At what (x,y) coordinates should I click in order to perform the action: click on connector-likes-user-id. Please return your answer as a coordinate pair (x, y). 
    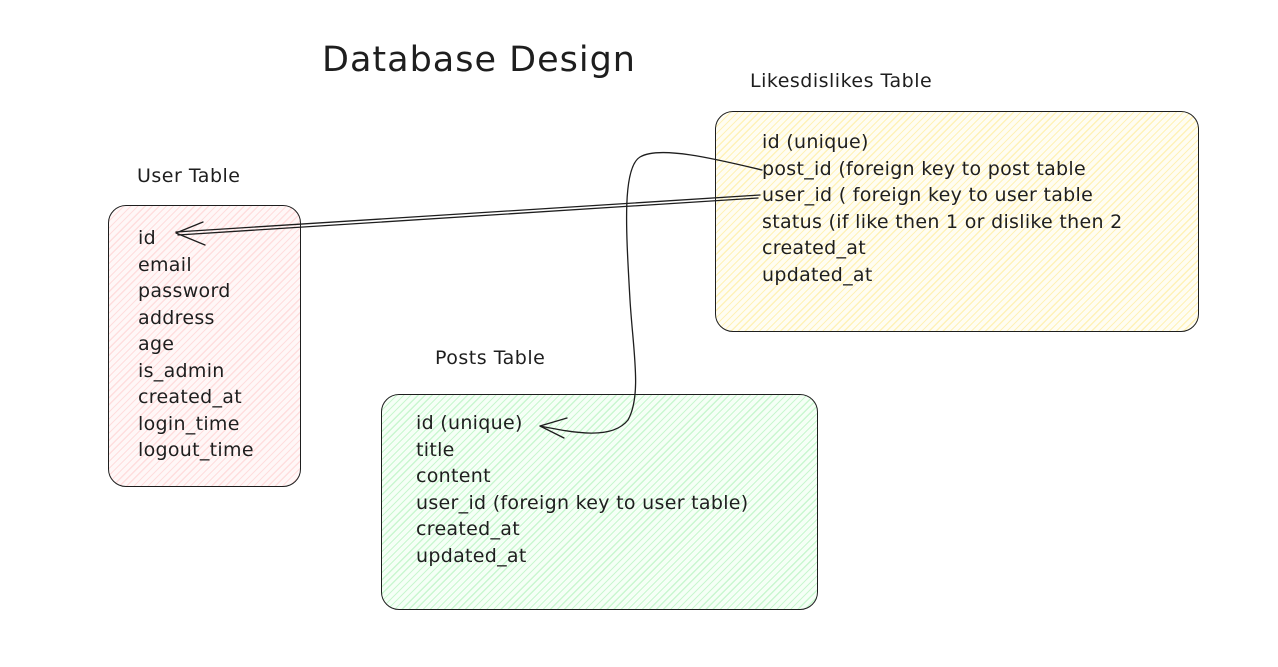
    Looking at the image, I should click on (468, 213).